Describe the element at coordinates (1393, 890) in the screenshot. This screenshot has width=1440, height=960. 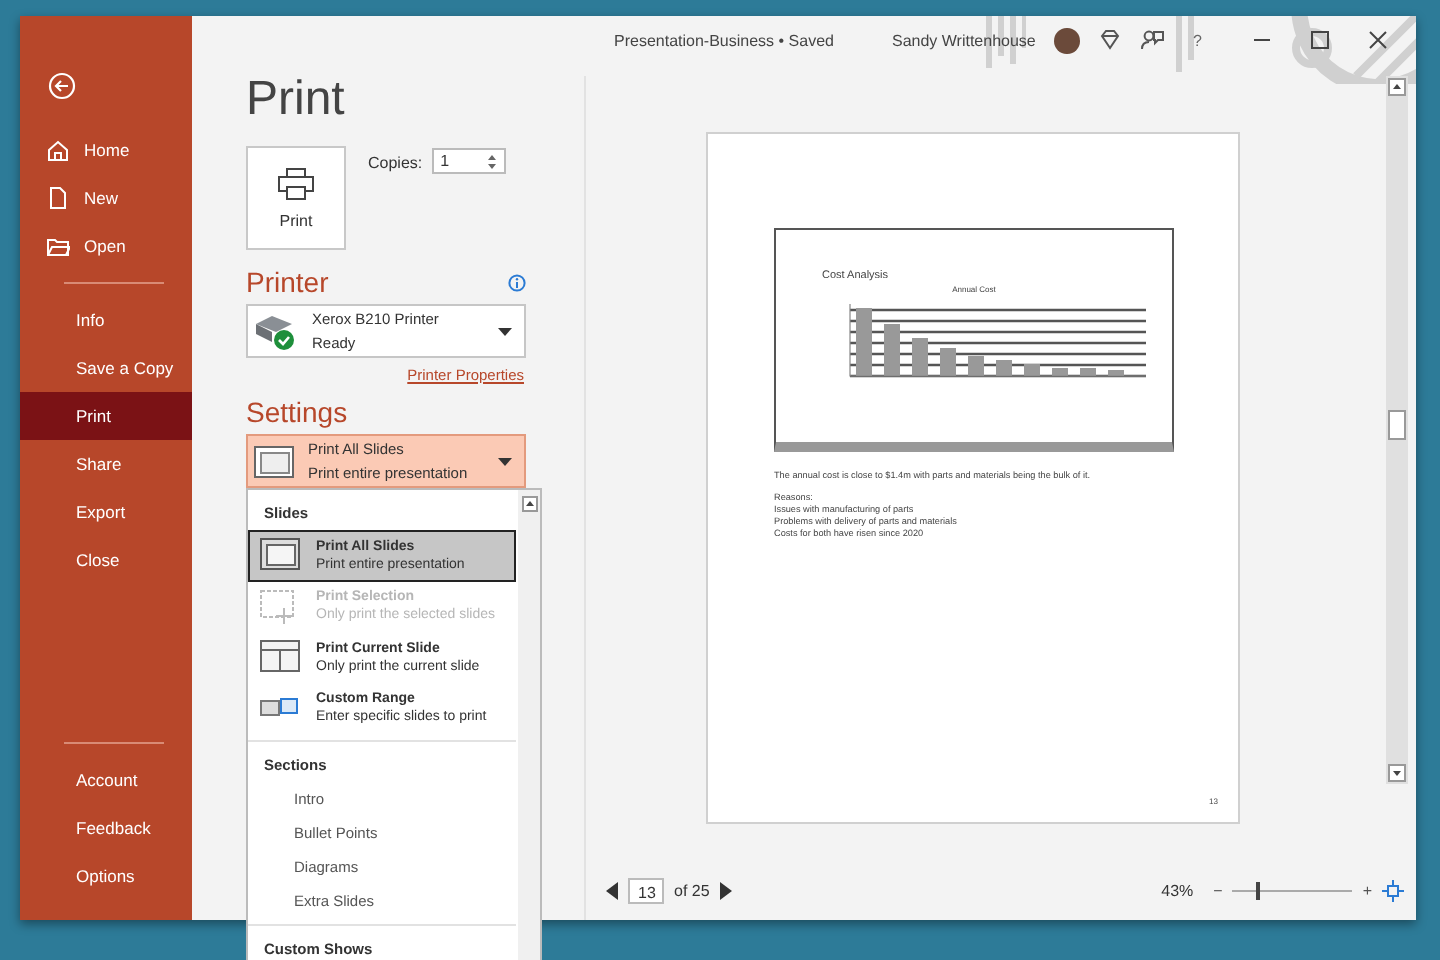
I see `fit-to-window-icon` at that location.